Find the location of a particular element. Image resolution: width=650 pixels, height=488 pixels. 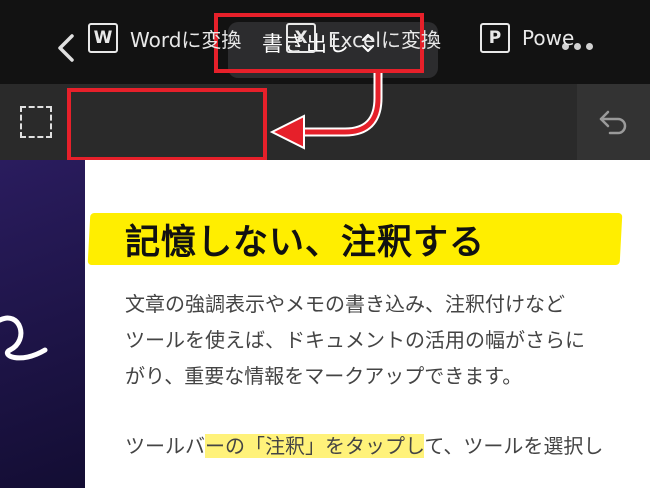

dashed-selection-icon is located at coordinates (36, 122).